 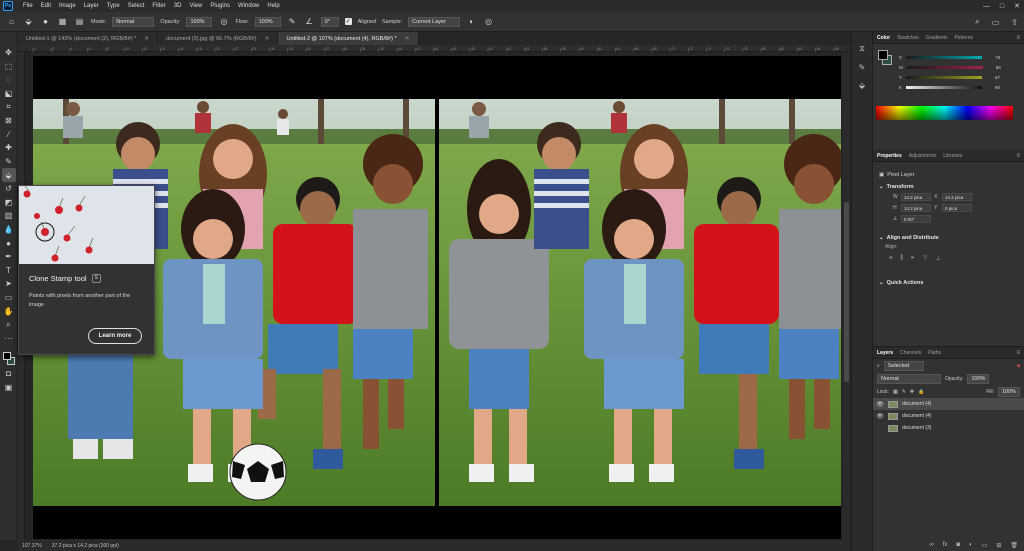 What do you see at coordinates (904, 392) in the screenshot?
I see `lock-pixels-icon: ✎` at bounding box center [904, 392].